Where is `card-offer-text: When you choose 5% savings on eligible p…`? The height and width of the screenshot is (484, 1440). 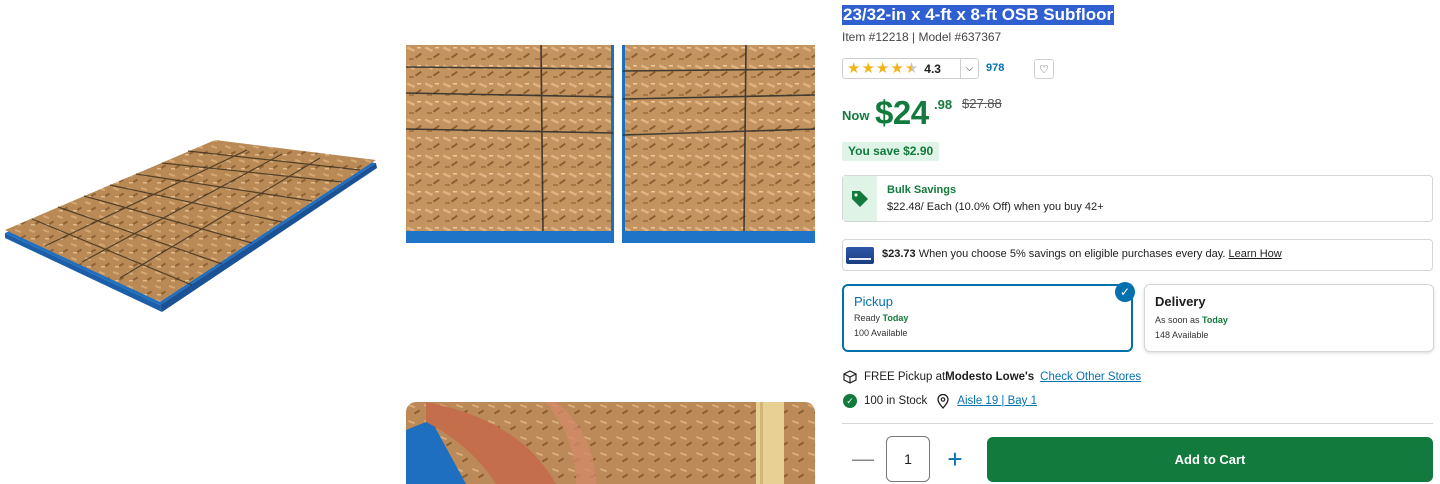 card-offer-text: When you choose 5% savings on eligible p… is located at coordinates (1072, 254).